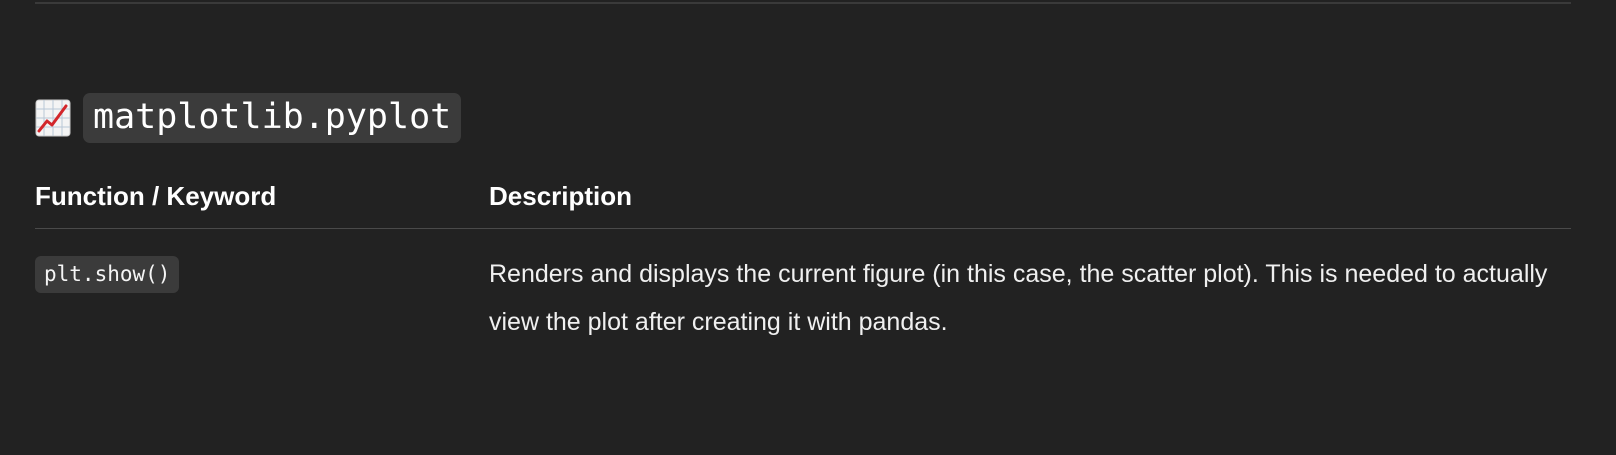 The height and width of the screenshot is (455, 1616). What do you see at coordinates (107, 274) in the screenshot?
I see `function-code: plt.show()` at bounding box center [107, 274].